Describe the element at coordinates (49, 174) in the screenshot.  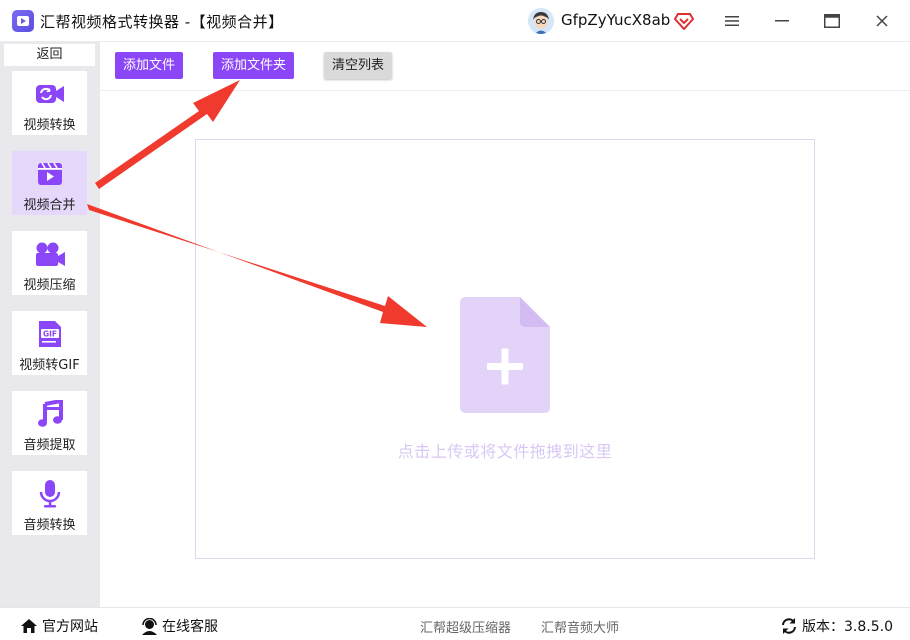
I see `video-merge-icon` at that location.